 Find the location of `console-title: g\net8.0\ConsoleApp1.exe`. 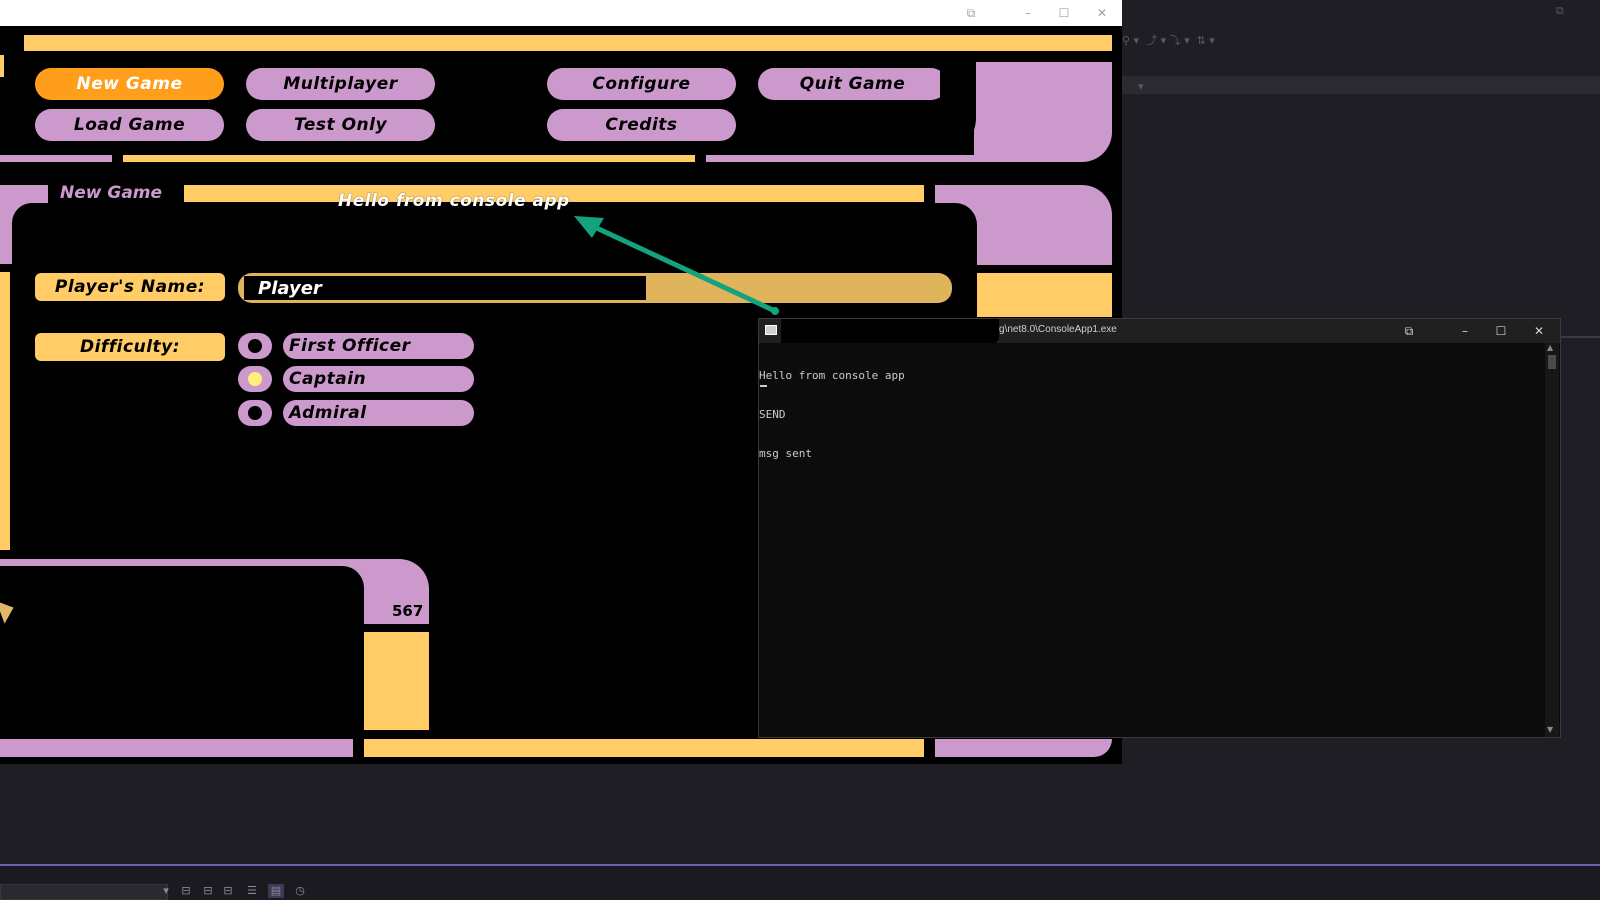

console-title: g\net8.0\ConsoleApp1.exe is located at coordinates (1058, 329).